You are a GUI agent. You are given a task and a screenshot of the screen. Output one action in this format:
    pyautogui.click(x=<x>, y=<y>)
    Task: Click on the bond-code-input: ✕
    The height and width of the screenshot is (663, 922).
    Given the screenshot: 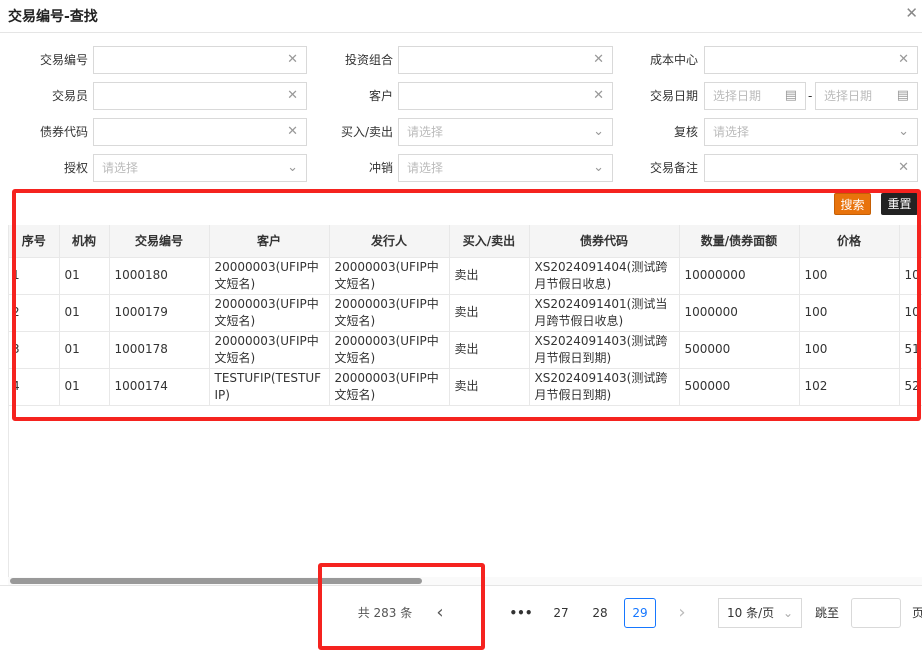 What is the action you would take?
    pyautogui.click(x=200, y=132)
    